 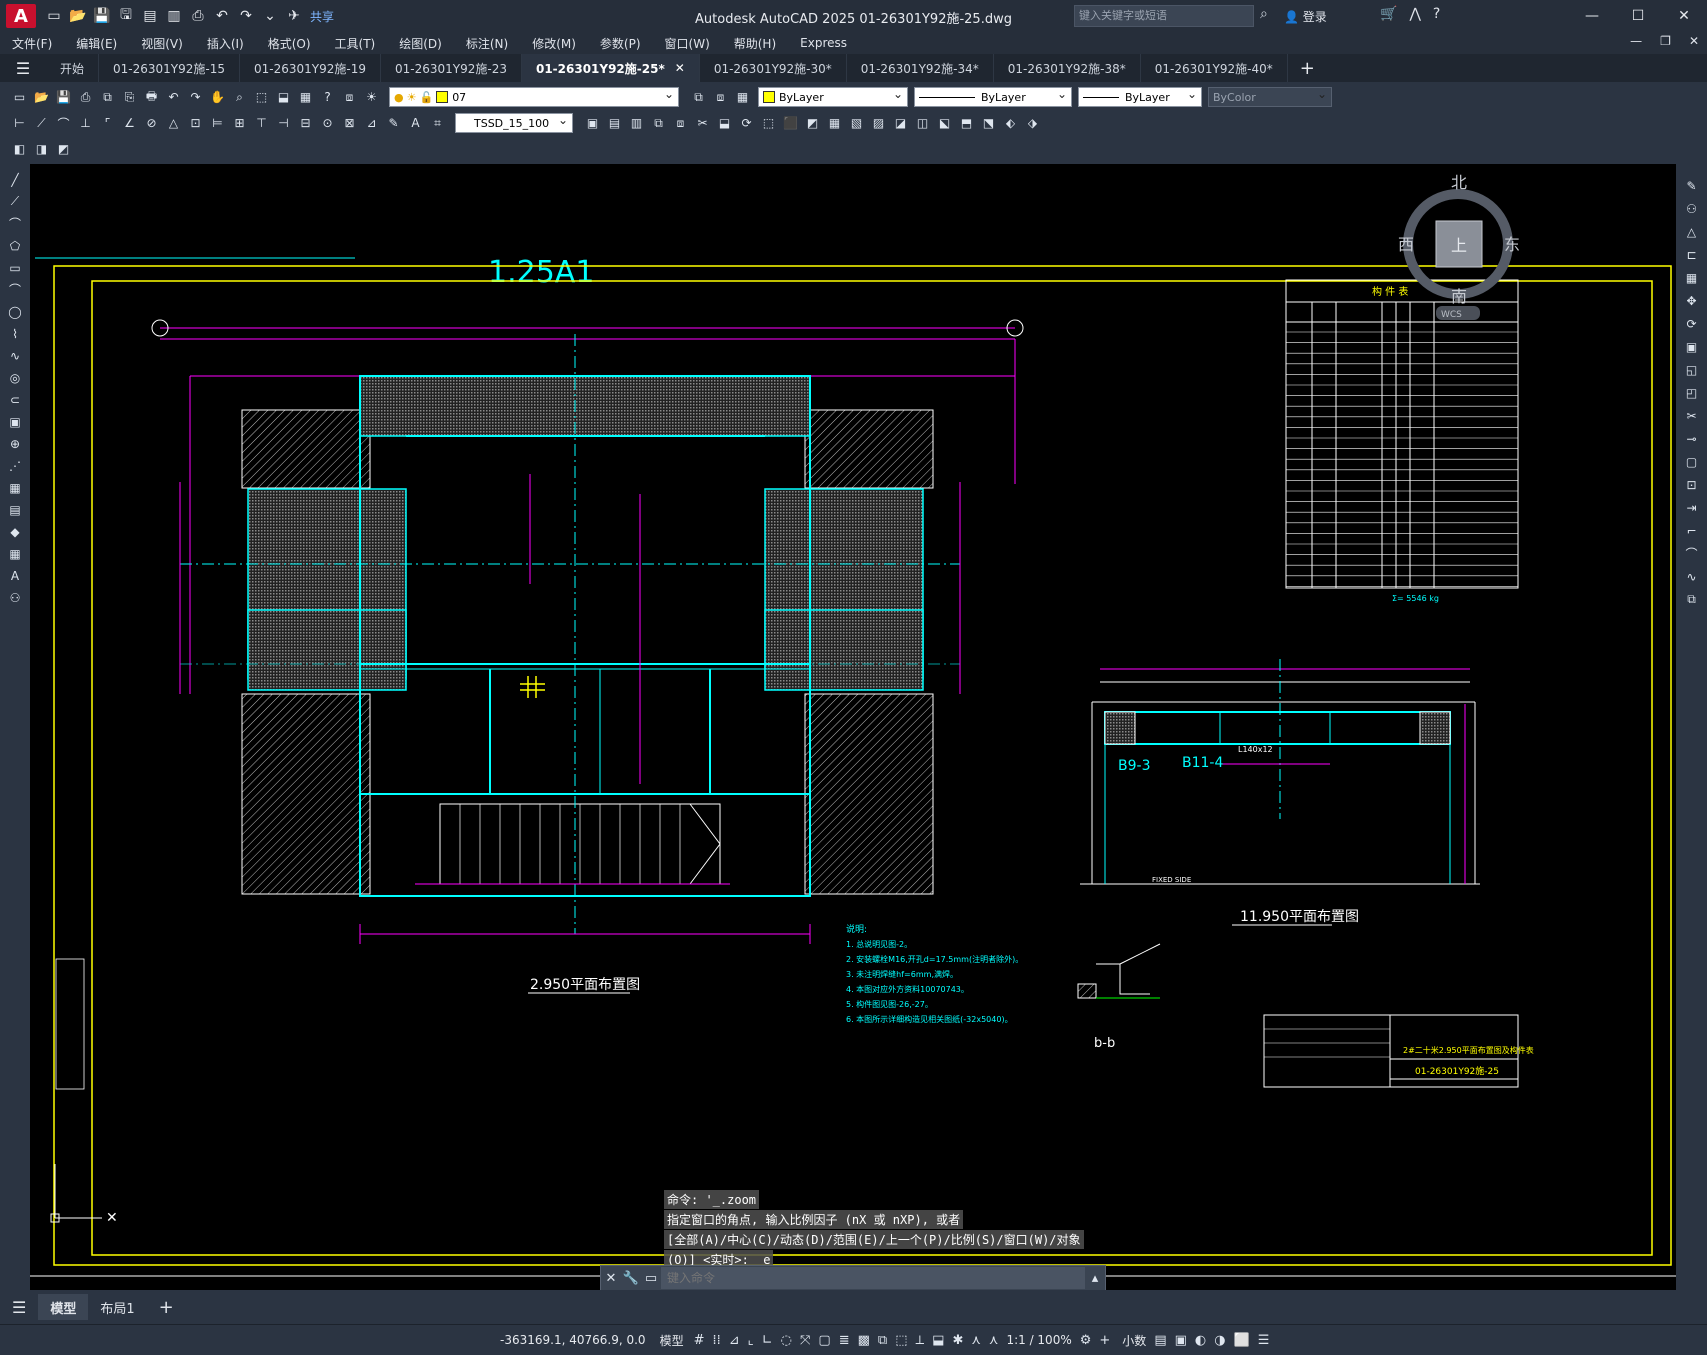 What do you see at coordinates (73, 68) in the screenshot?
I see `file-tab-0: 开始` at bounding box center [73, 68].